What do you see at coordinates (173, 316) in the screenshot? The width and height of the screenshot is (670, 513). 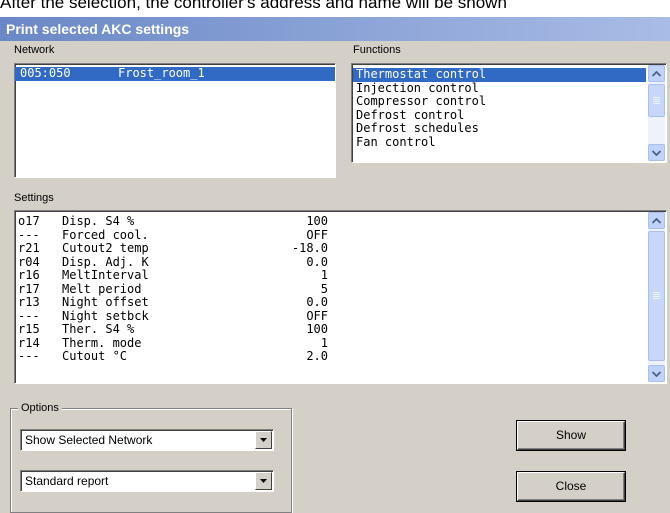 I see `settings-row: --- Night setbck OFF` at bounding box center [173, 316].